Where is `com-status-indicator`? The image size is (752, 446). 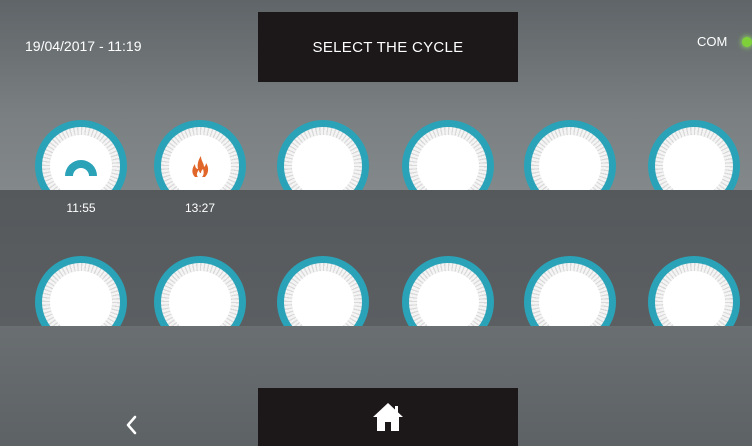
com-status-indicator is located at coordinates (747, 42).